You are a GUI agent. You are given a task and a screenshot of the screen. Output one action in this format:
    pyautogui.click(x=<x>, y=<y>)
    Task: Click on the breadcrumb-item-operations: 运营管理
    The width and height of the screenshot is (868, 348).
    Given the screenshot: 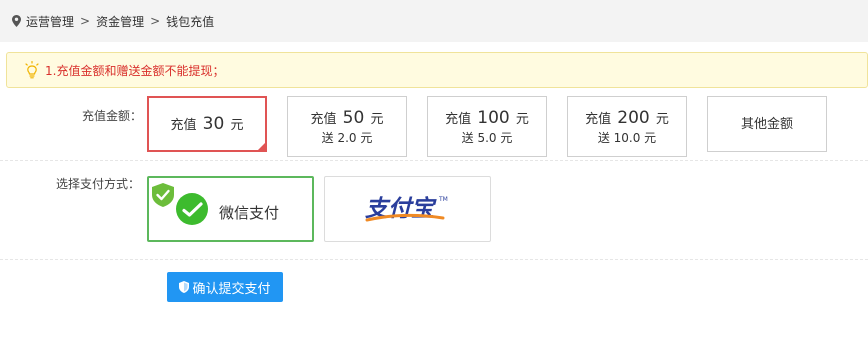 What is the action you would take?
    pyautogui.click(x=50, y=21)
    